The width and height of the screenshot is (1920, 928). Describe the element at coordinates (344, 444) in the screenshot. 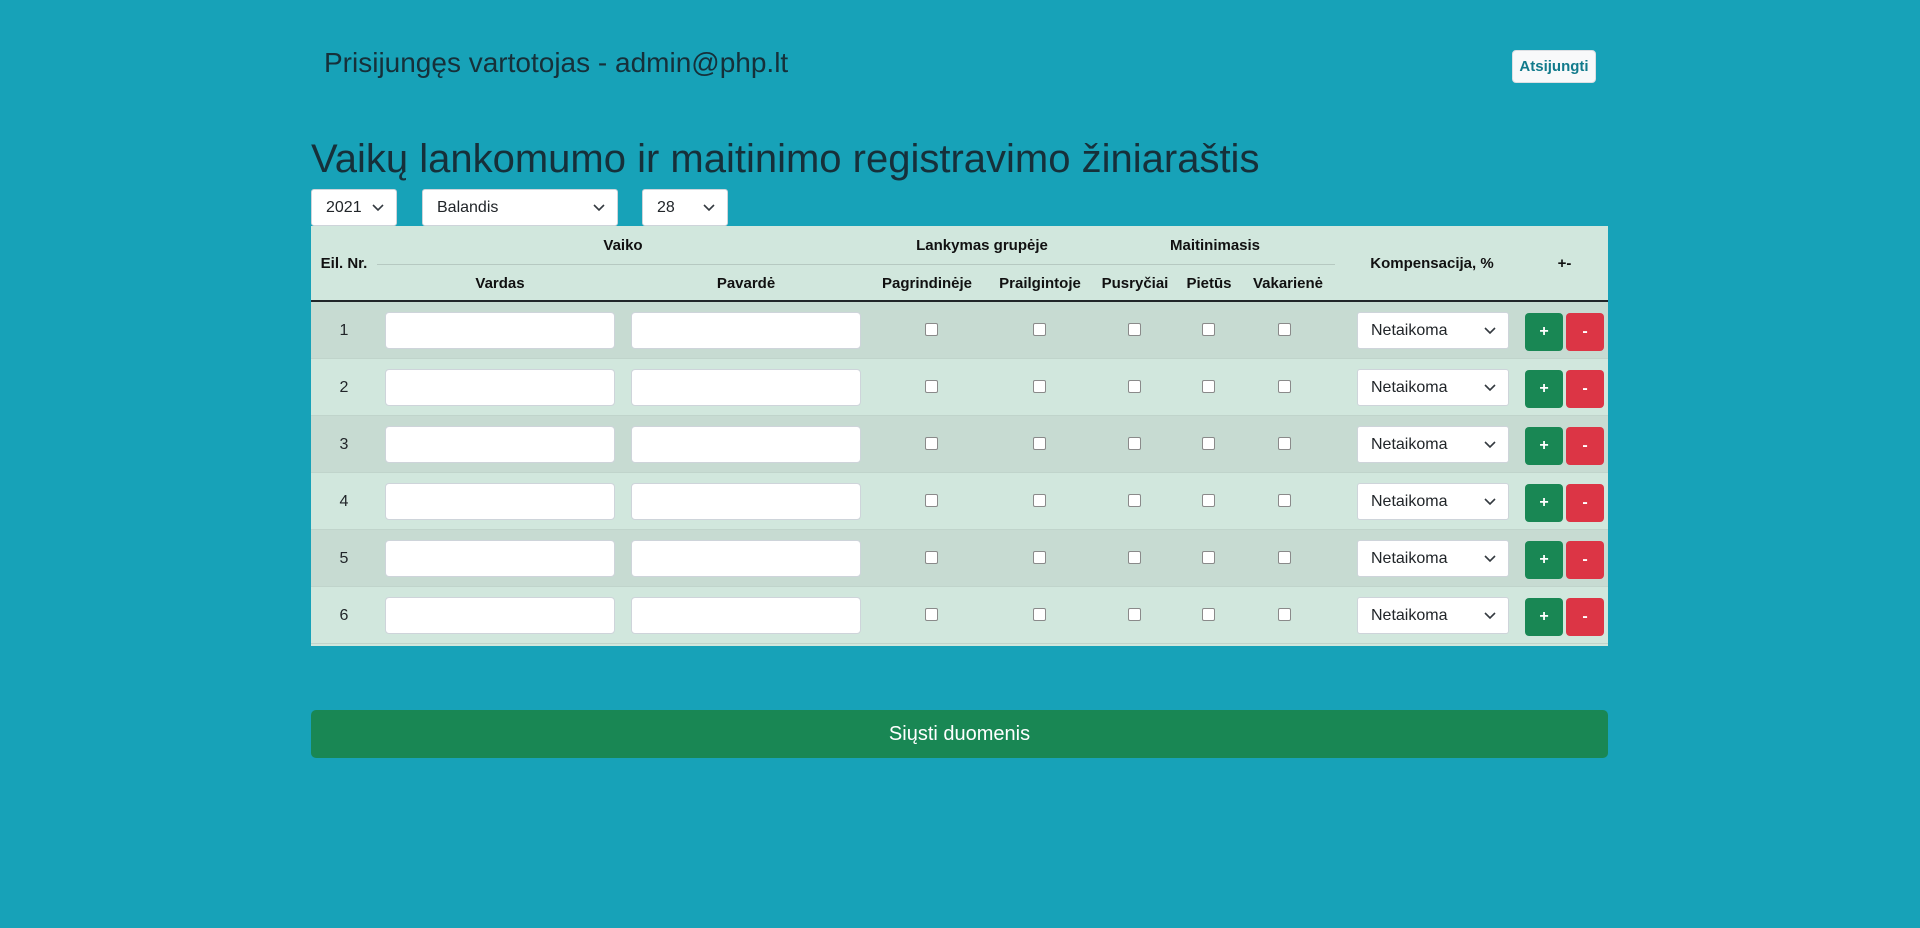

I see `row-number: 3` at that location.